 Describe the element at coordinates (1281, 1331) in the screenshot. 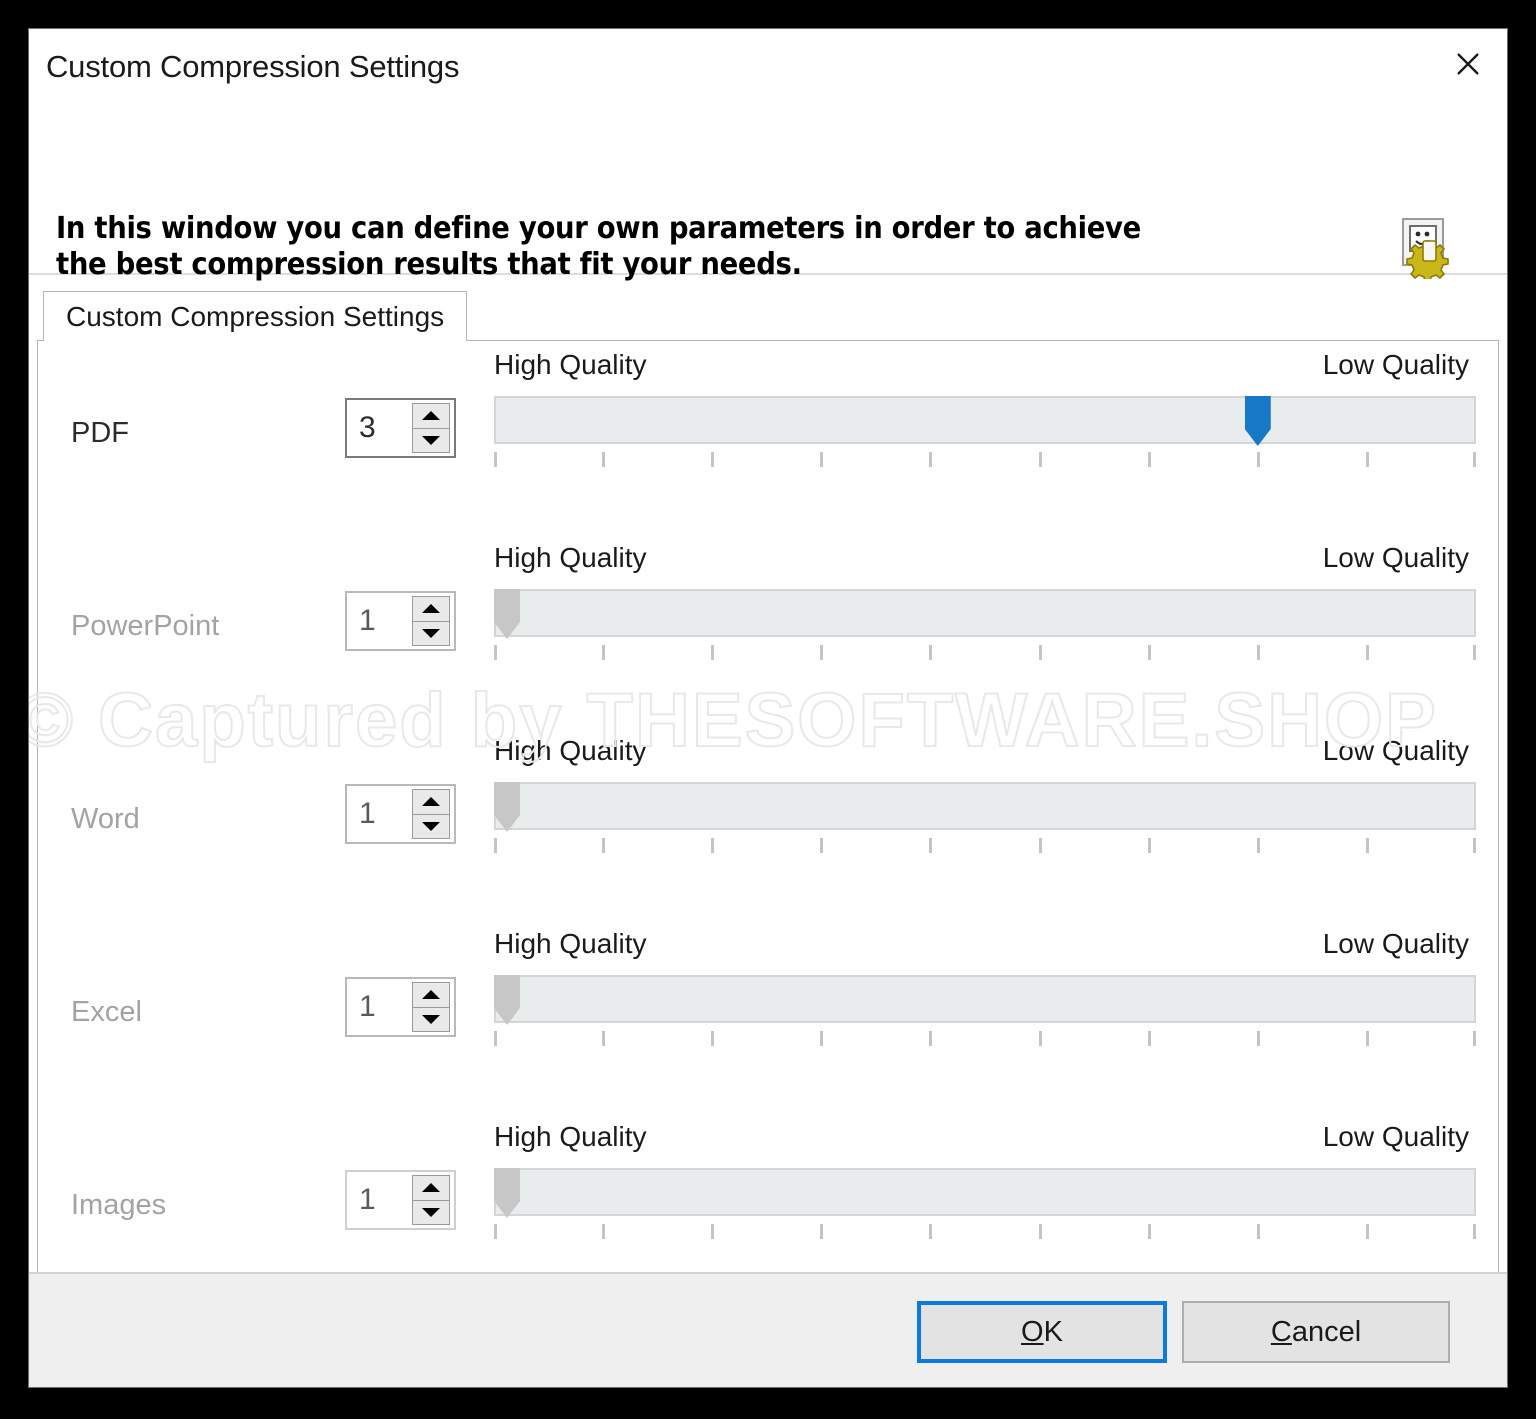

I see `cancel-accel-letter: C` at that location.